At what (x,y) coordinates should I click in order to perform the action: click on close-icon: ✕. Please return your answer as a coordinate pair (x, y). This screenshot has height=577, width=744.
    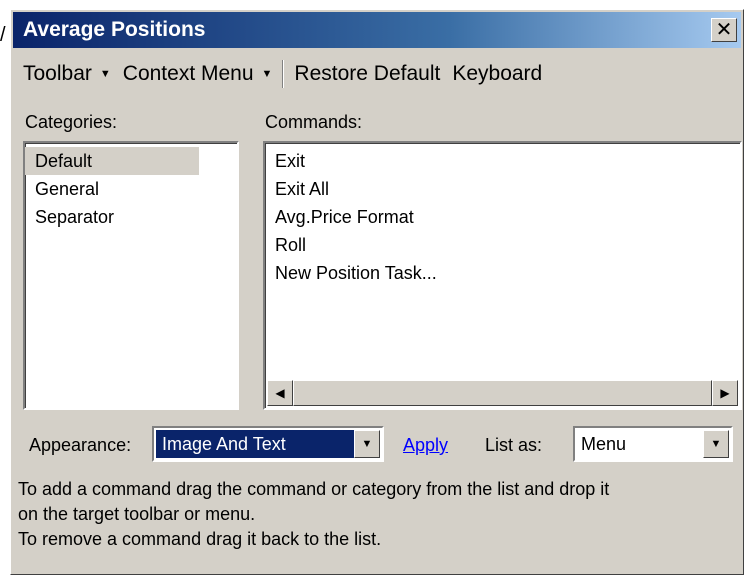
    Looking at the image, I should click on (724, 30).